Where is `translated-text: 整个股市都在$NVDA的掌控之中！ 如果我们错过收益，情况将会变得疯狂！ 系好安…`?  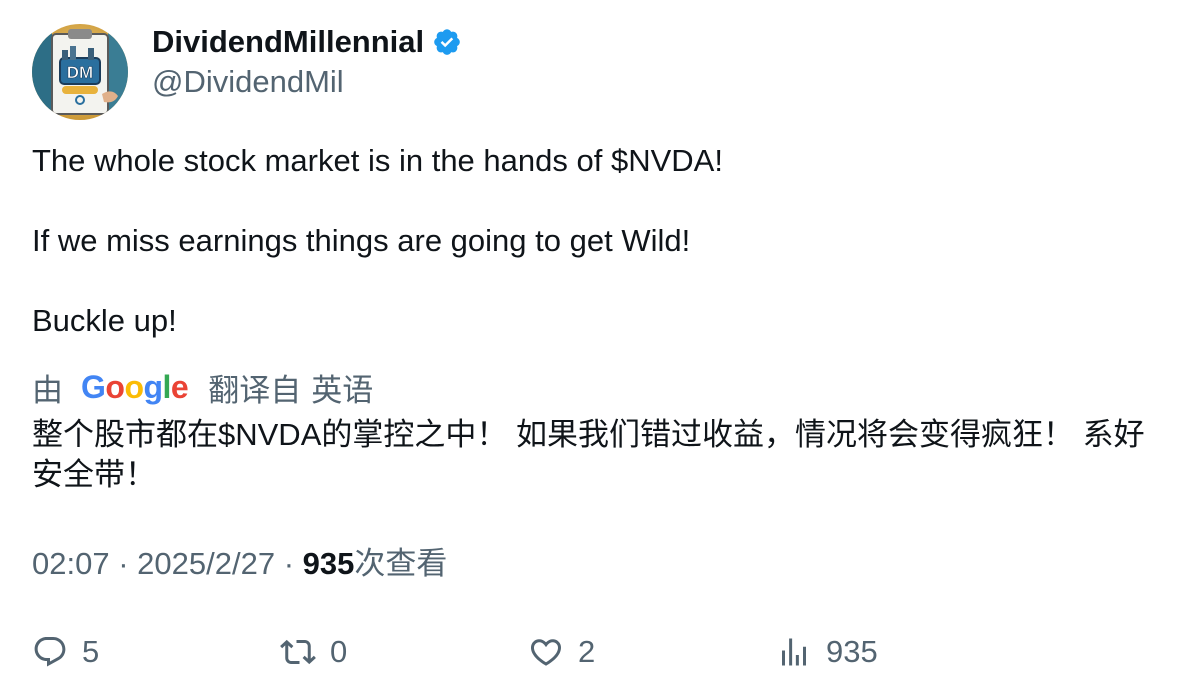
translated-text: 整个股市都在$NVDA的掌控之中！ 如果我们错过收益，情况将会变得疯狂！ 系好安… is located at coordinates (588, 454).